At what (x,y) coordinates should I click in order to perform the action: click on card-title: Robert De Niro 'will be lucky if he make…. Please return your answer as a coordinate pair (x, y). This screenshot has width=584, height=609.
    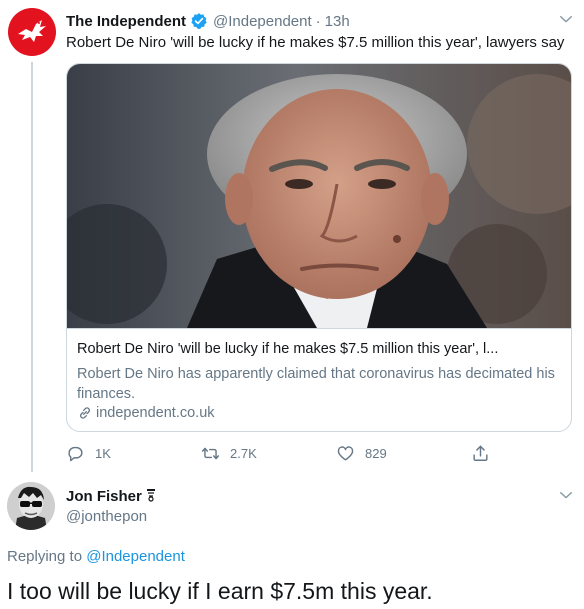
    Looking at the image, I should click on (287, 349).